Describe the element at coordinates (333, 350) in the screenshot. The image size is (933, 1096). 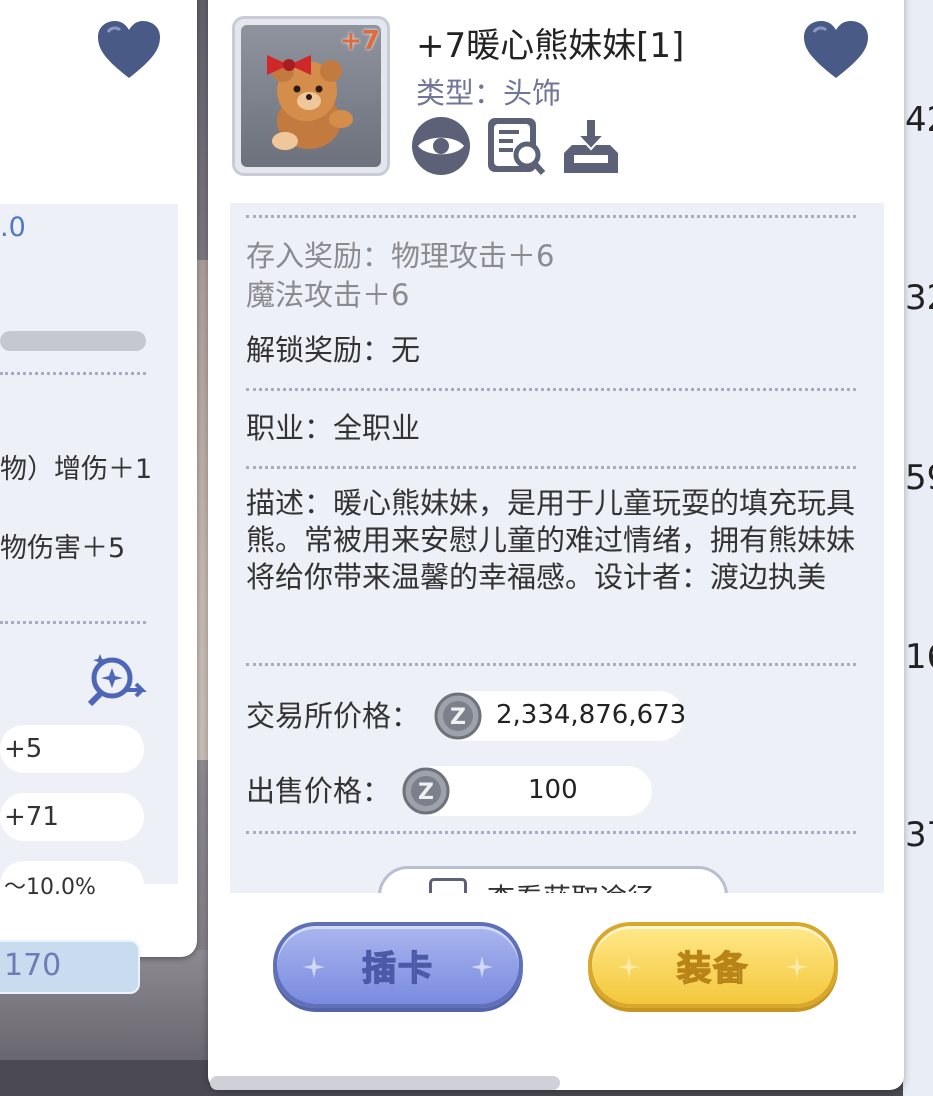
I see `unlock-reward: 解锁奖励：无` at that location.